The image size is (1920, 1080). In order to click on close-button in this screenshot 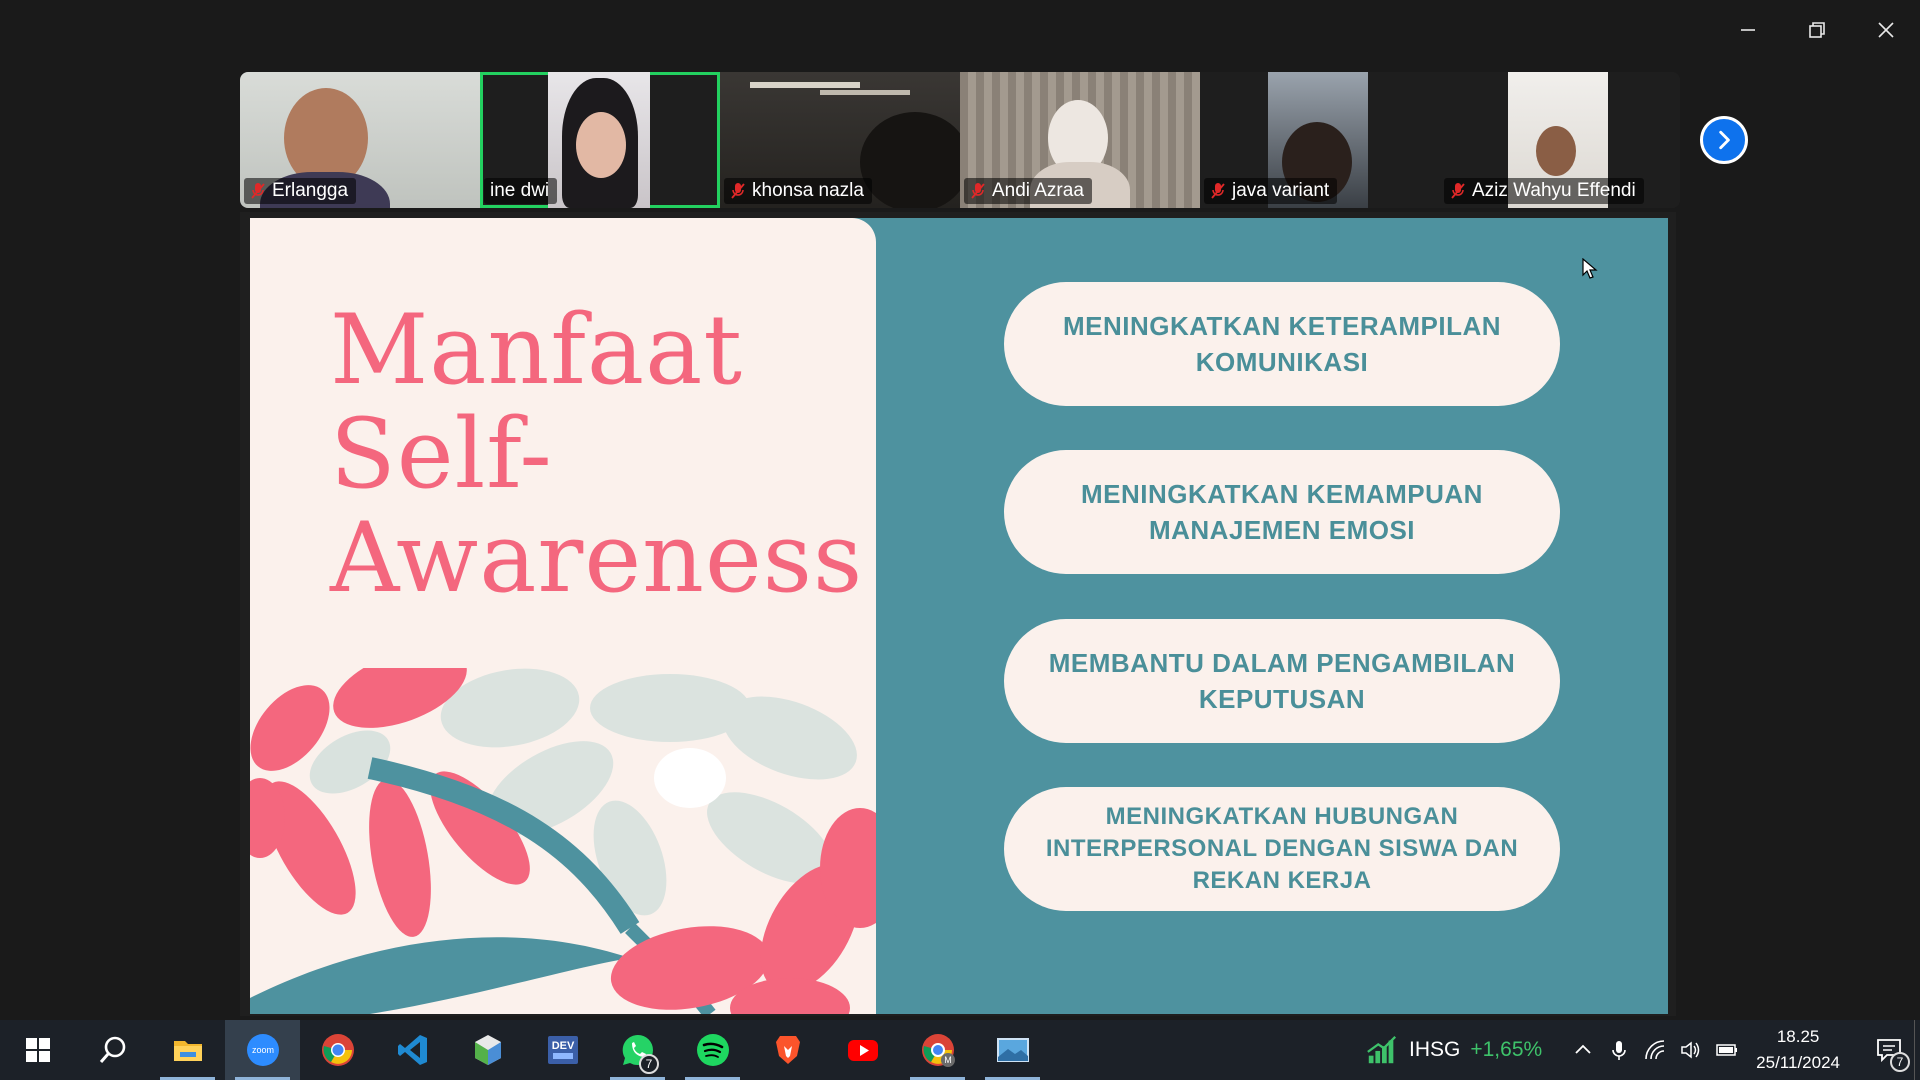, I will do `click(1885, 30)`.